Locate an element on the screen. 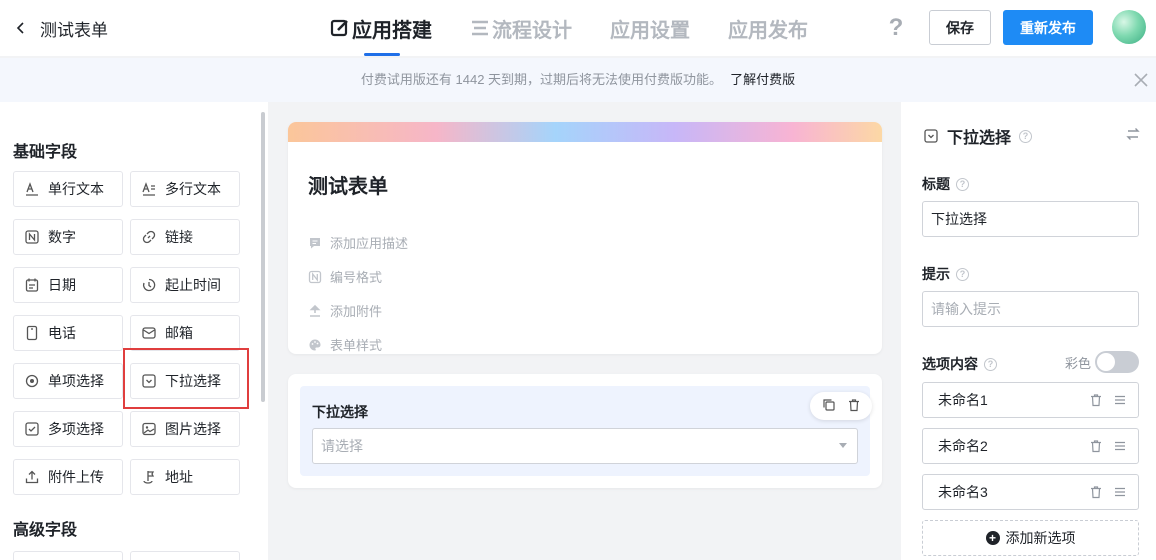  form-style-link: 表单样式 is located at coordinates (345, 344).